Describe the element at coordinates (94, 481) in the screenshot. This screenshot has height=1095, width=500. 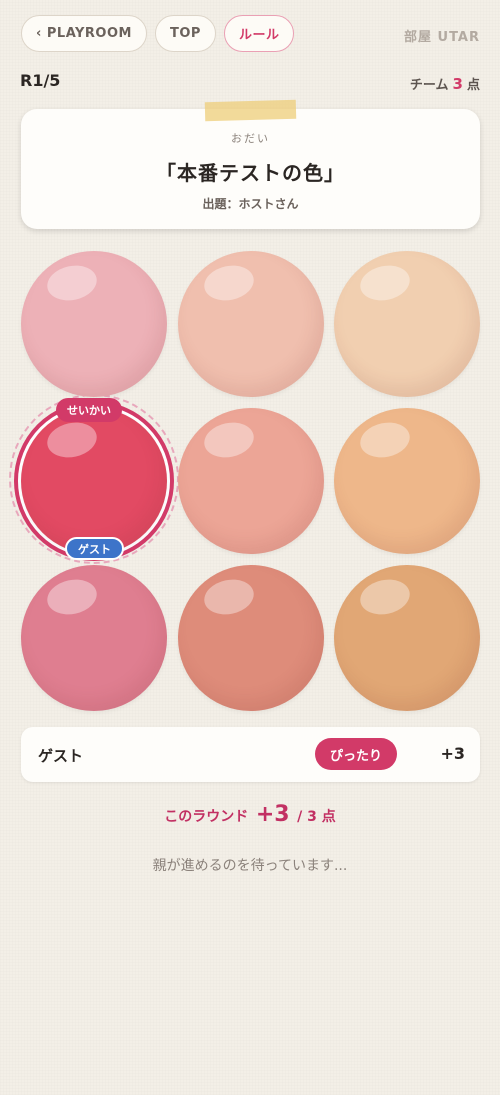
I see `color-swatch-4-correct` at that location.